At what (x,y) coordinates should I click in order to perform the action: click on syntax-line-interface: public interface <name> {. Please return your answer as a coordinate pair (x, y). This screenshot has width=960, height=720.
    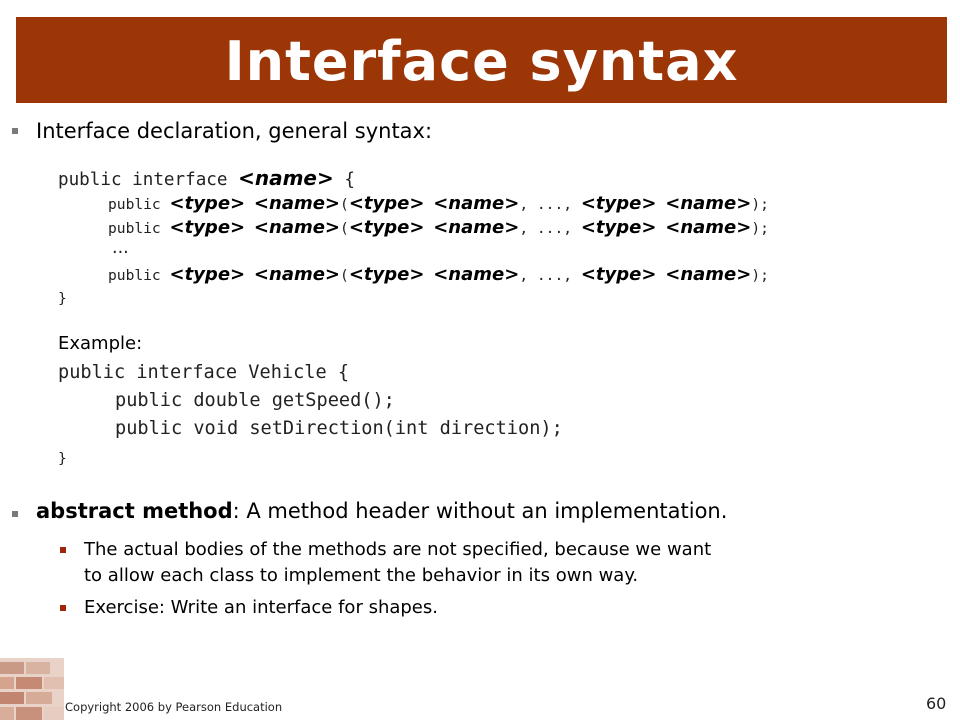
    Looking at the image, I should click on (206, 178).